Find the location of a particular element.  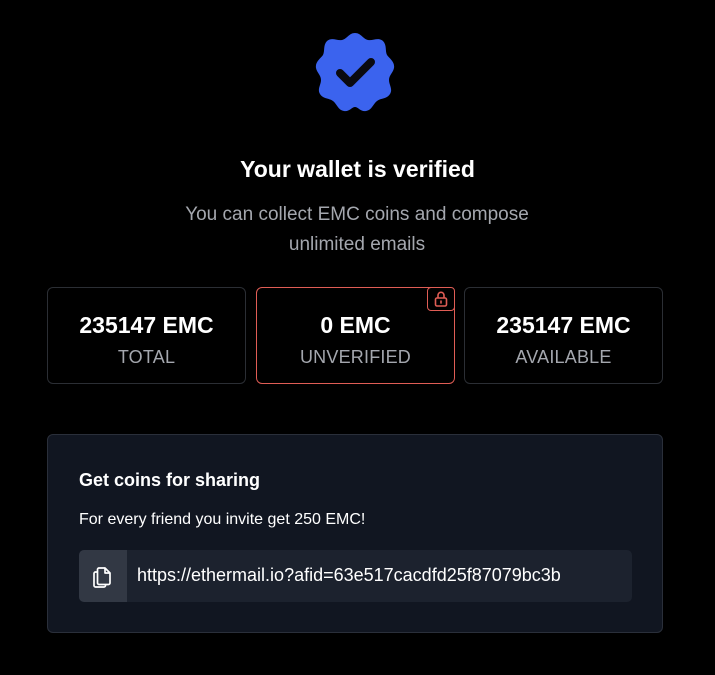

lock-icon is located at coordinates (441, 299).